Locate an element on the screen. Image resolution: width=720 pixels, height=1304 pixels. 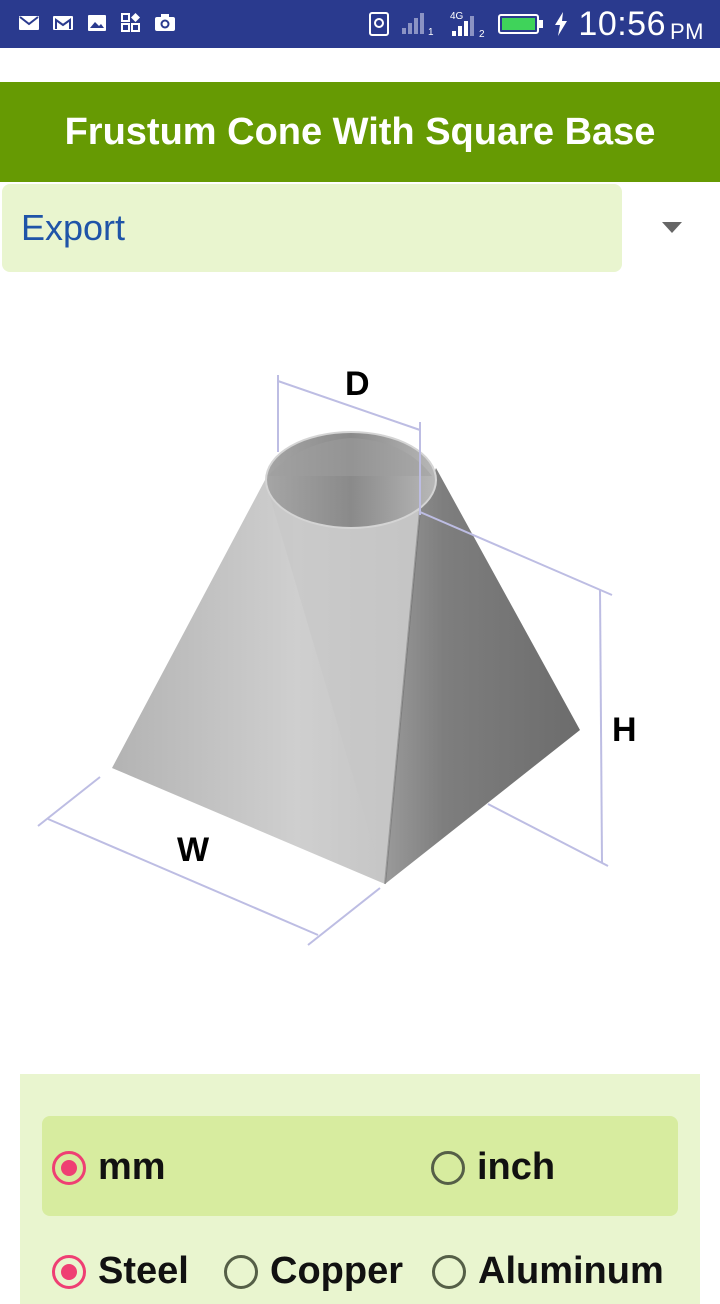
unit-option-label: mm is located at coordinates (132, 1167).